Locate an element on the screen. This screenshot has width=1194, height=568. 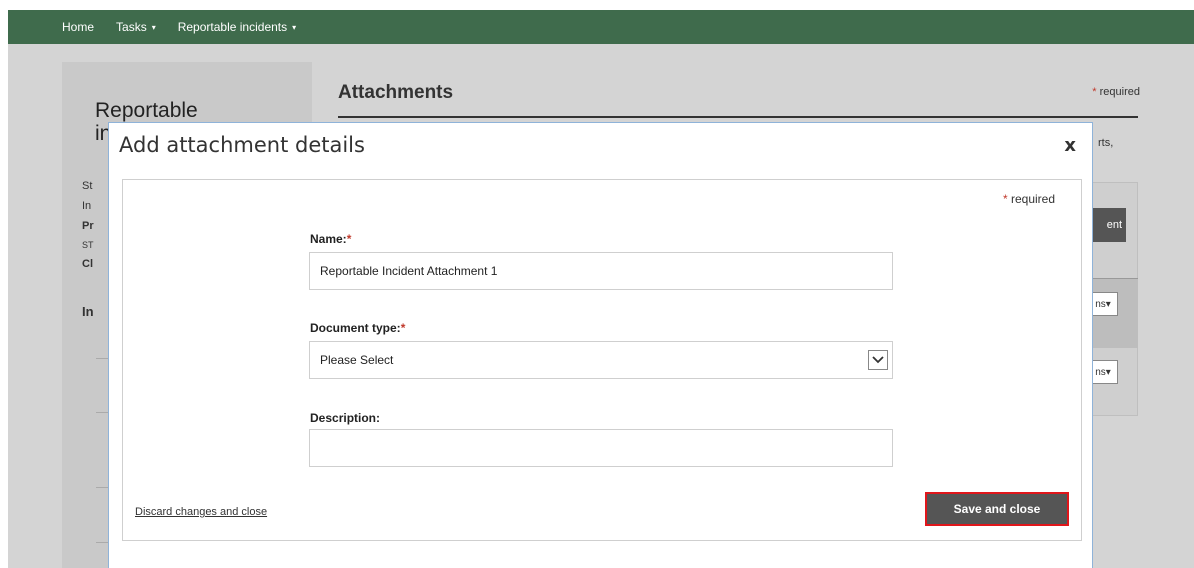
discard-changes-link: Discard changes and close is located at coordinates (201, 512).